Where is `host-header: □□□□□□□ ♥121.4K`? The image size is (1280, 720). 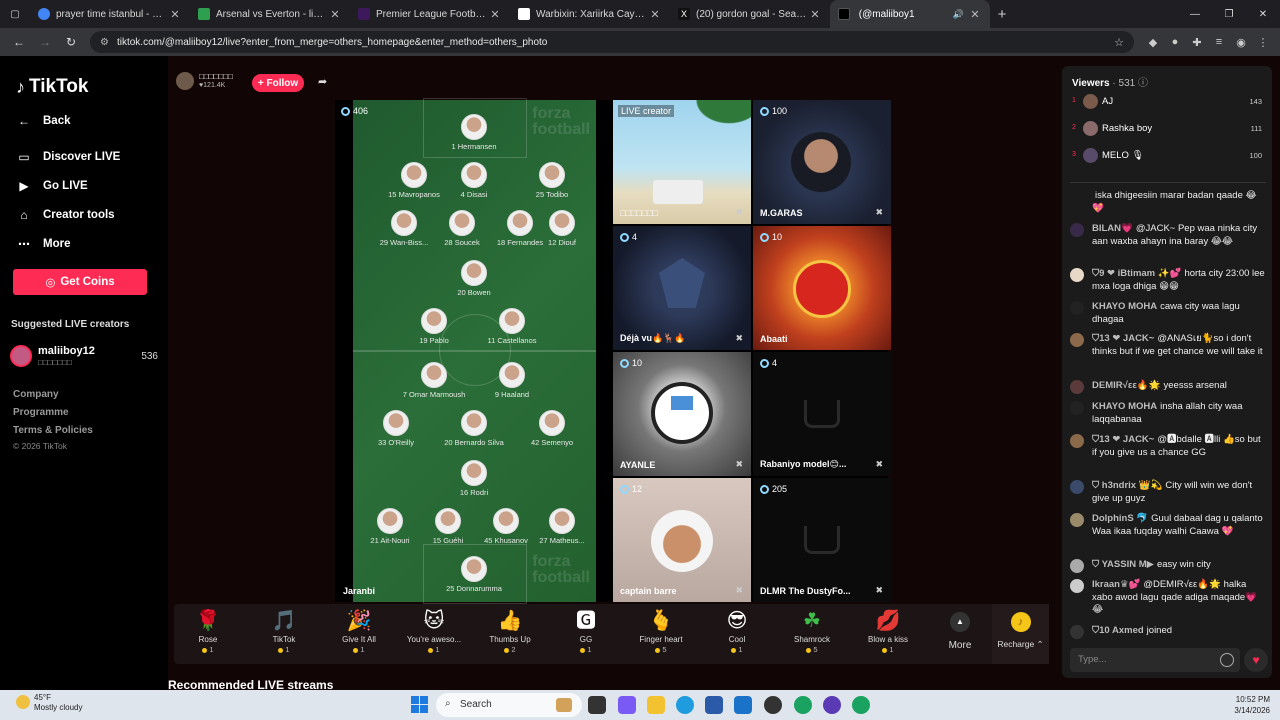
host-header: □□□□□□□ ♥121.4K is located at coordinates (204, 81).